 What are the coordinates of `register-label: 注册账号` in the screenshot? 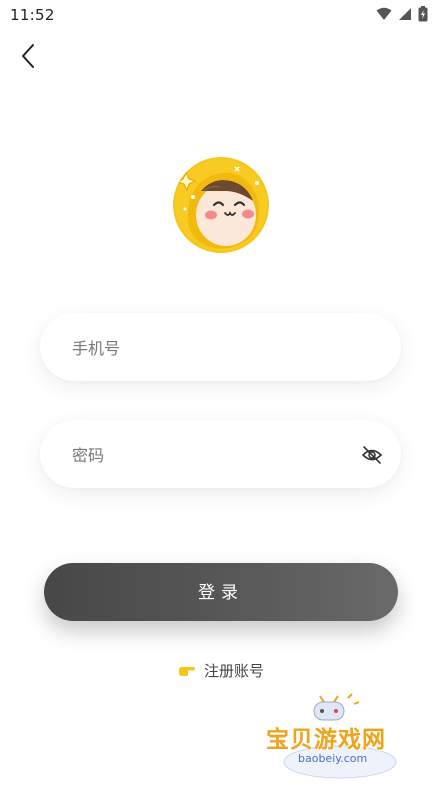 It's located at (234, 671).